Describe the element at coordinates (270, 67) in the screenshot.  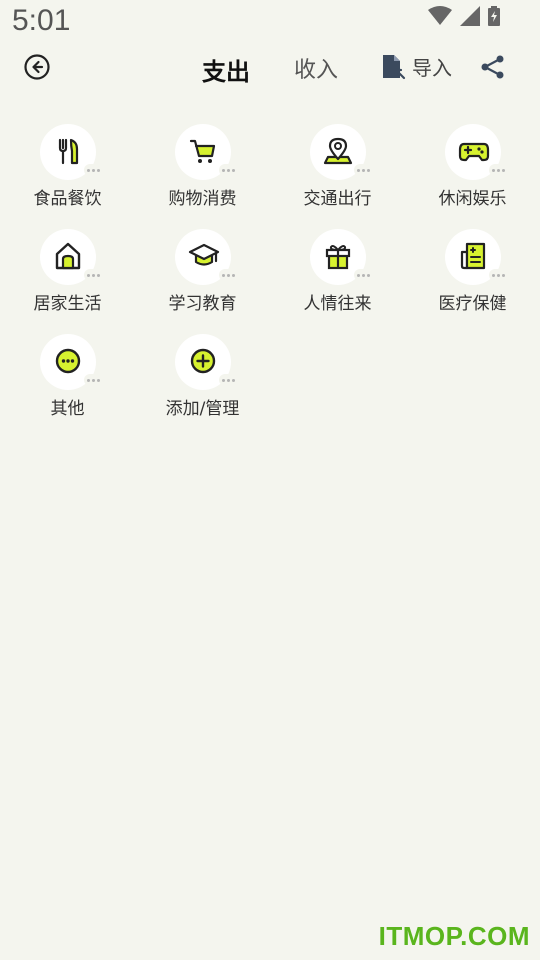
I see `header: 支出 收入 导入` at that location.